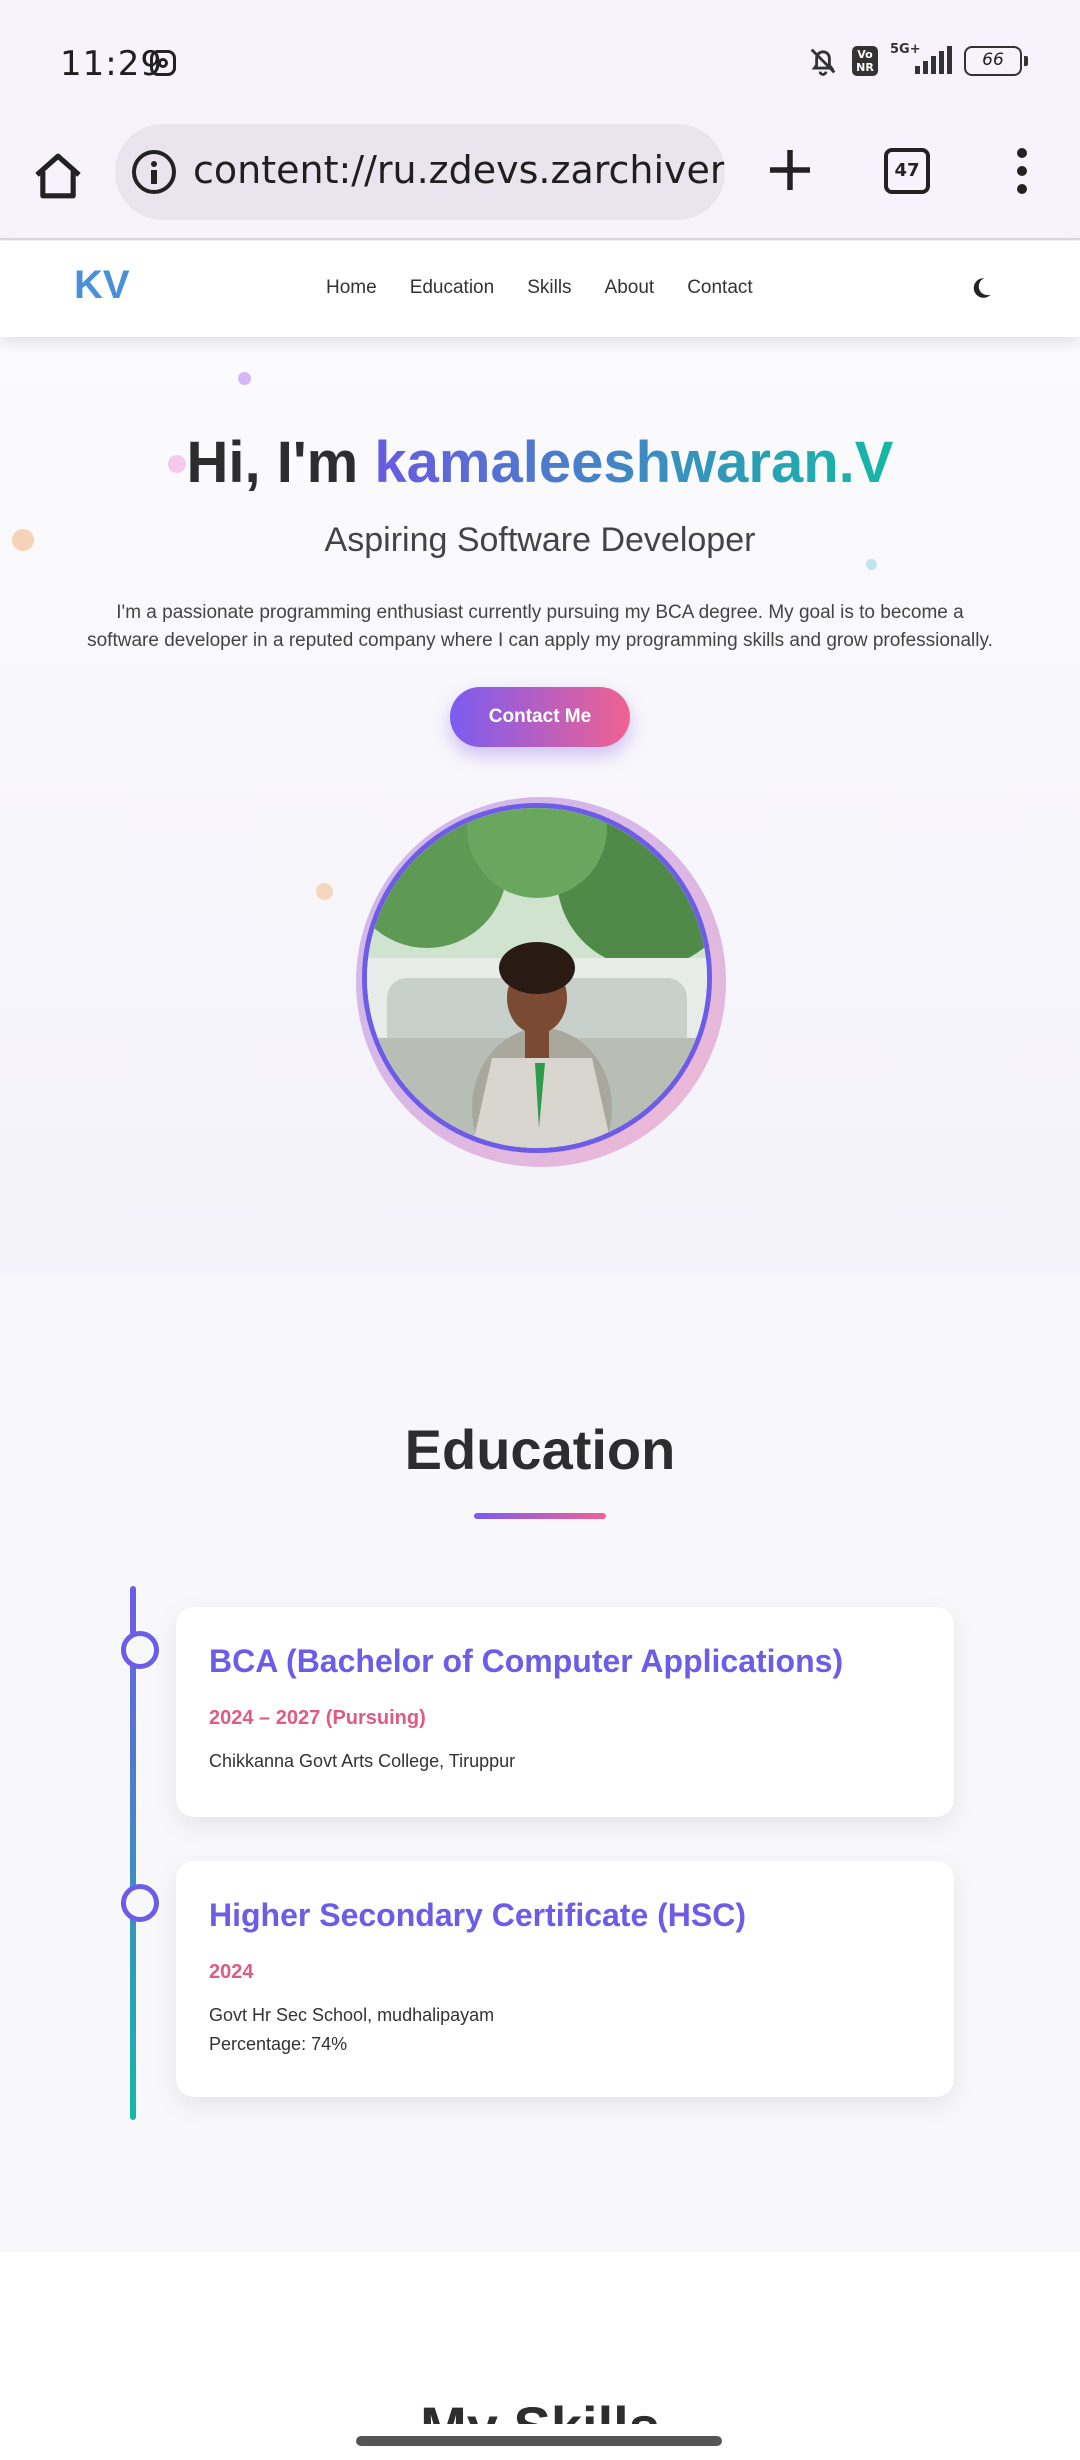  I want to click on hero-title: Hi, I'm kamaleeshwaran.V, so click(540, 462).